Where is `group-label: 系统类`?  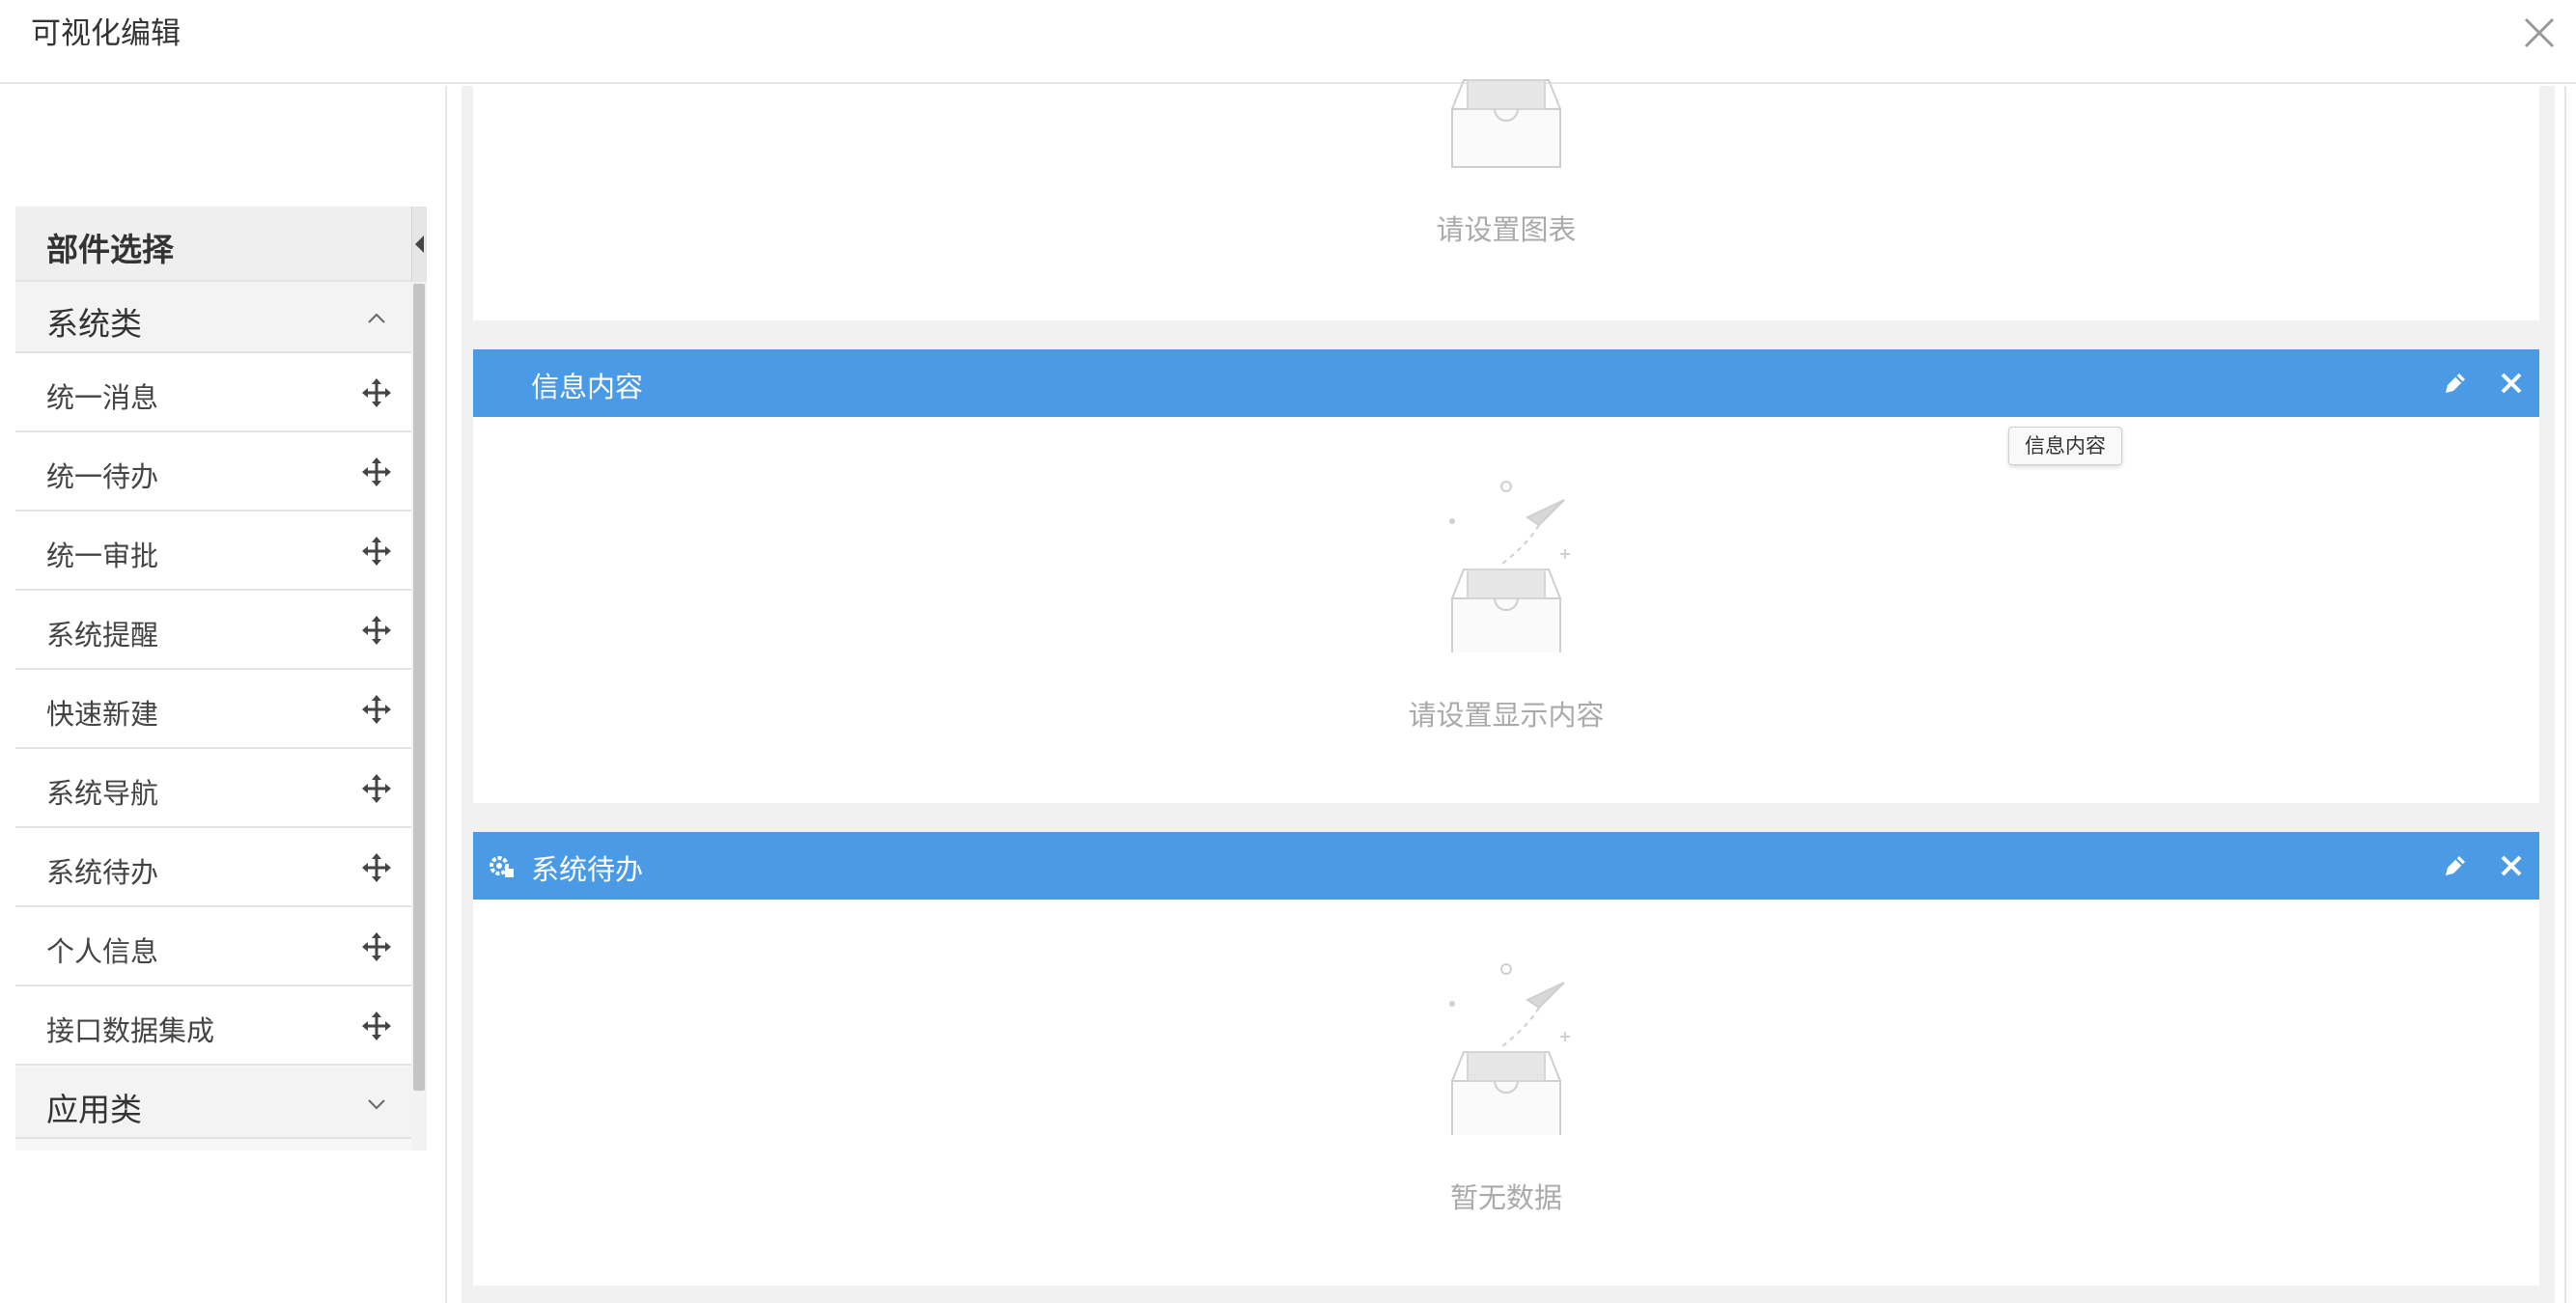 group-label: 系统类 is located at coordinates (94, 324).